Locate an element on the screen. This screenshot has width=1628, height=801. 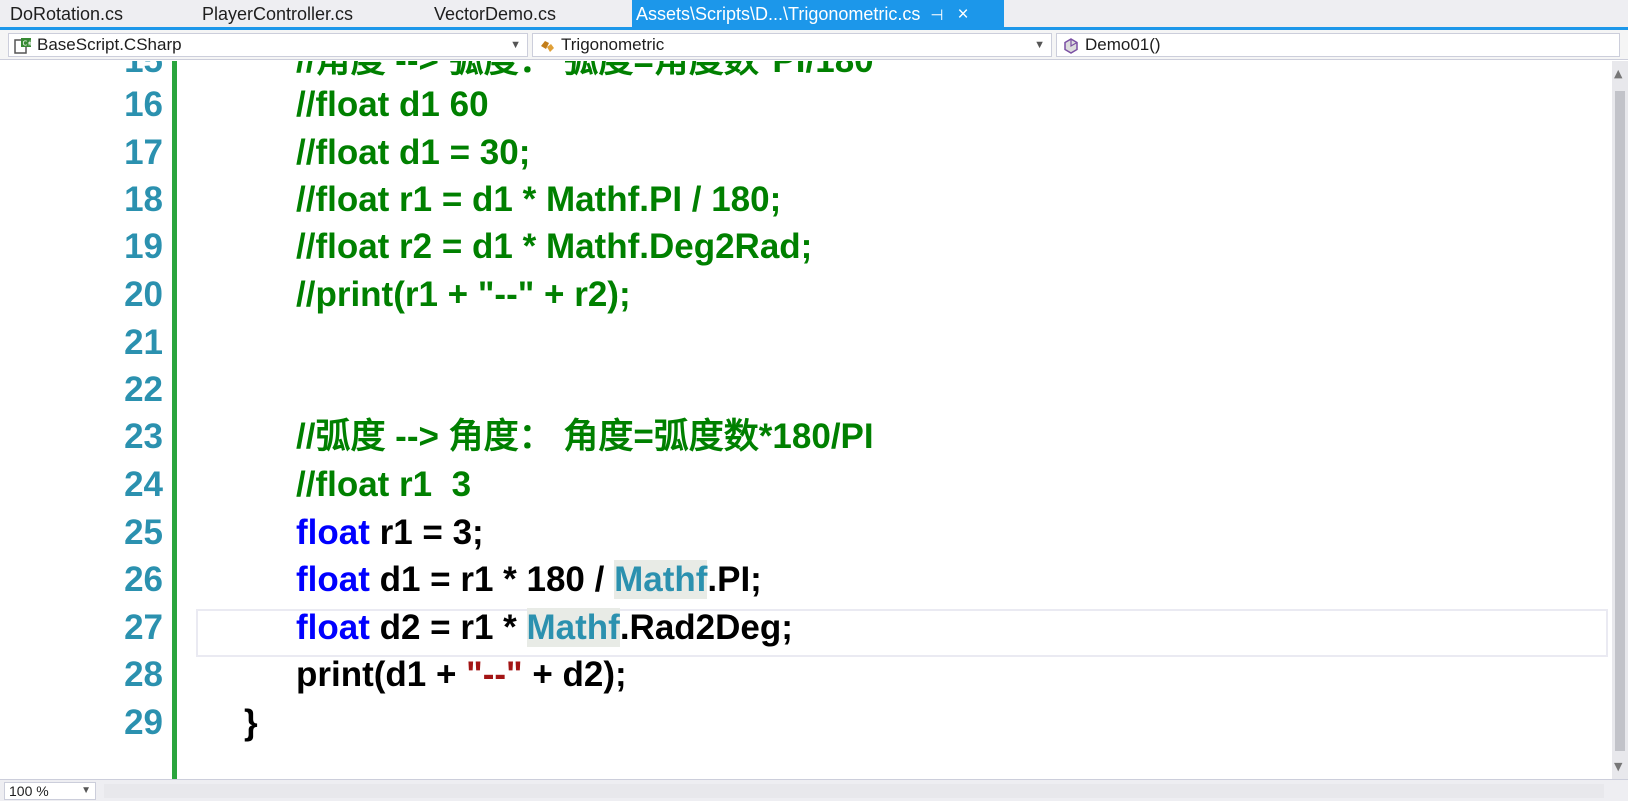
line-number: 18 is located at coordinates (143, 199).